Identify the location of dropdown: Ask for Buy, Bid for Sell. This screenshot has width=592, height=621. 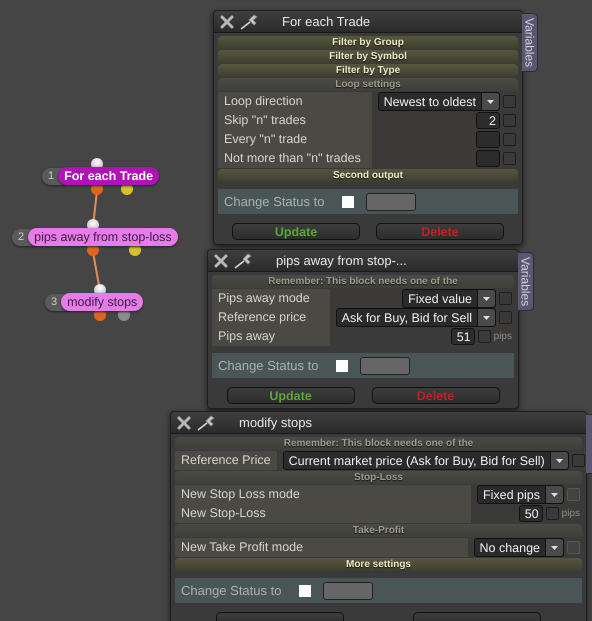
(416, 317).